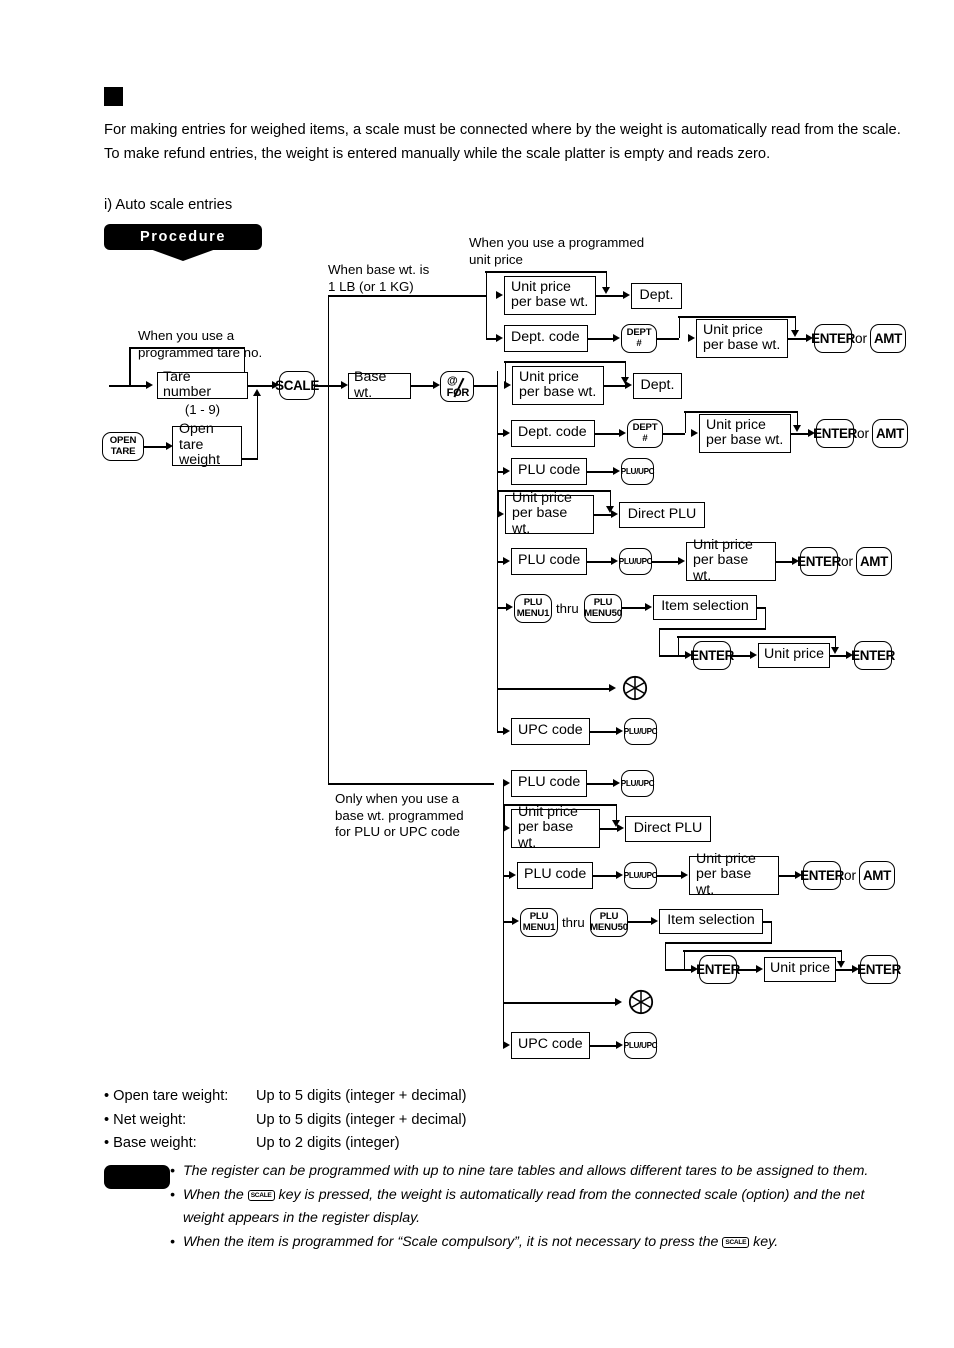 This screenshot has width=954, height=1348. I want to click on box-a2-dept-code: Dept. code, so click(546, 338).